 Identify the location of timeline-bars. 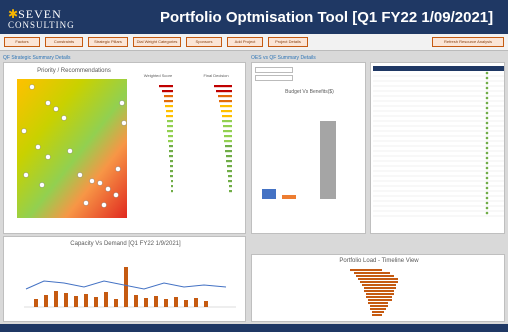
(374, 292).